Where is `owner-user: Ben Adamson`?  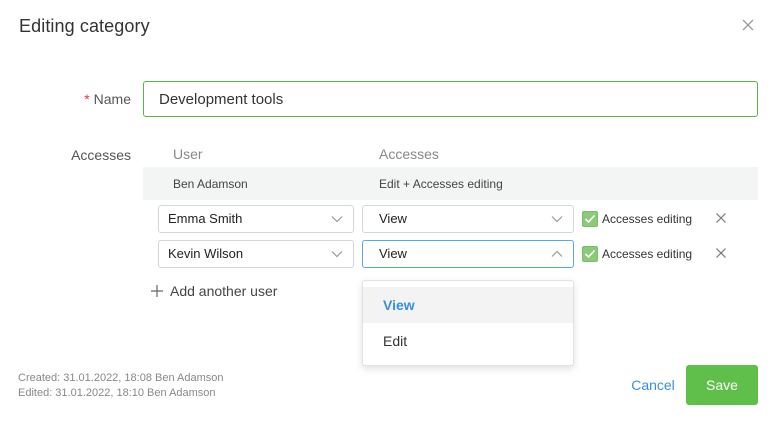 owner-user: Ben Adamson is located at coordinates (210, 184).